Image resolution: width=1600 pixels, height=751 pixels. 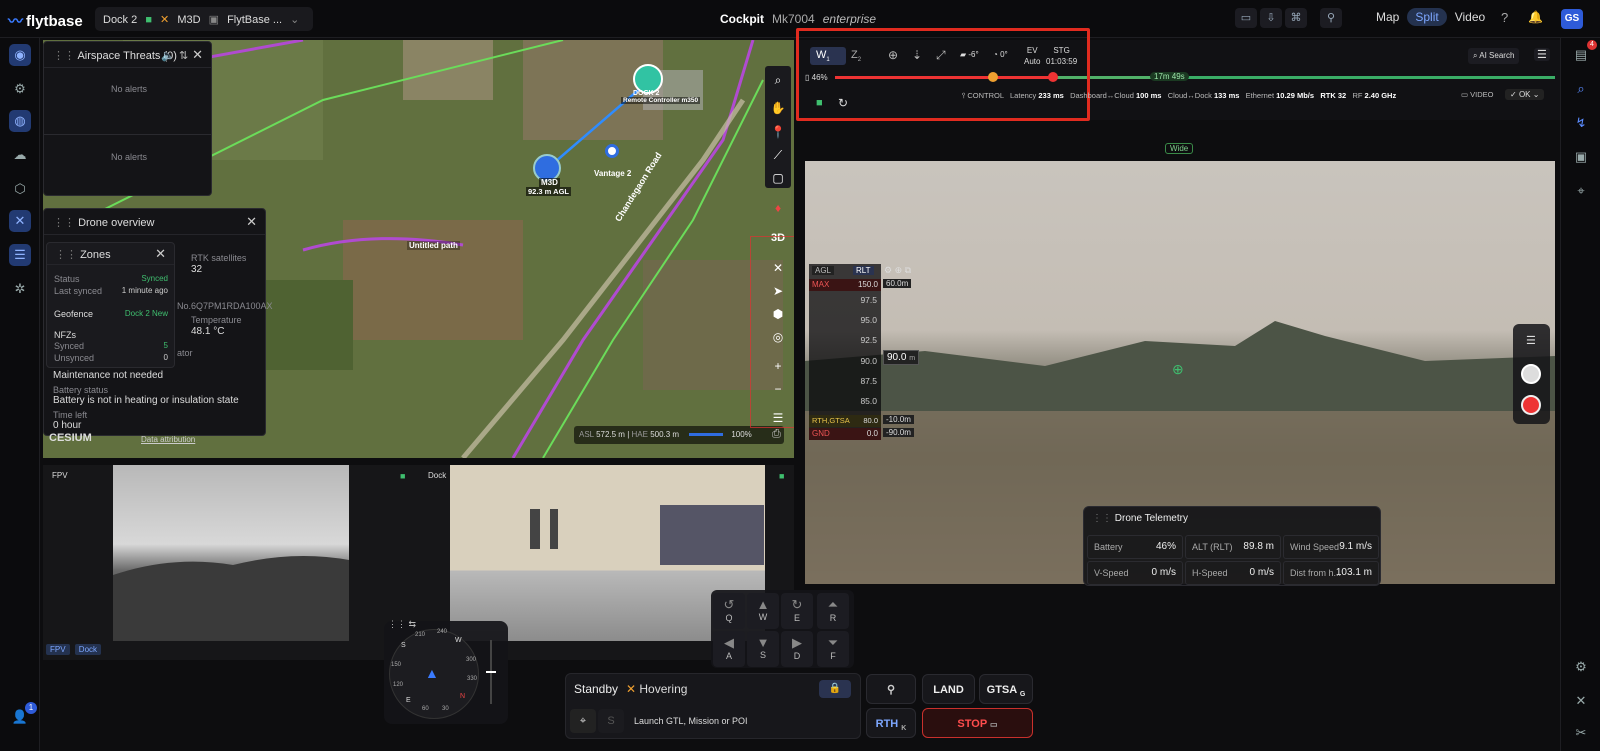 I want to click on gear-icon: ✲, so click(x=20, y=289).